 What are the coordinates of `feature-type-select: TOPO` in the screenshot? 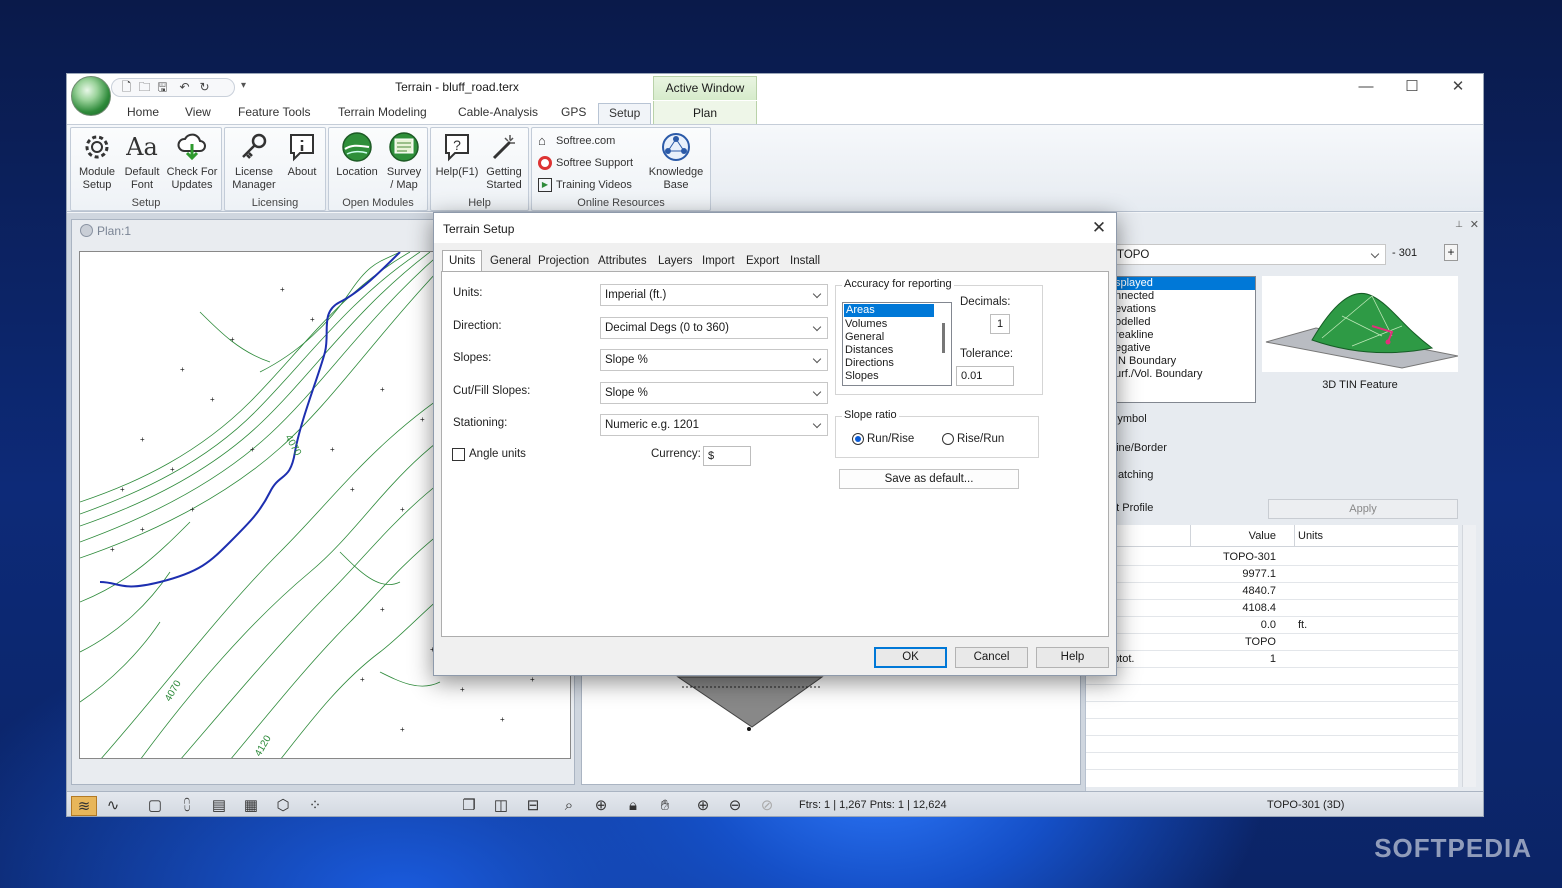 It's located at (1249, 254).